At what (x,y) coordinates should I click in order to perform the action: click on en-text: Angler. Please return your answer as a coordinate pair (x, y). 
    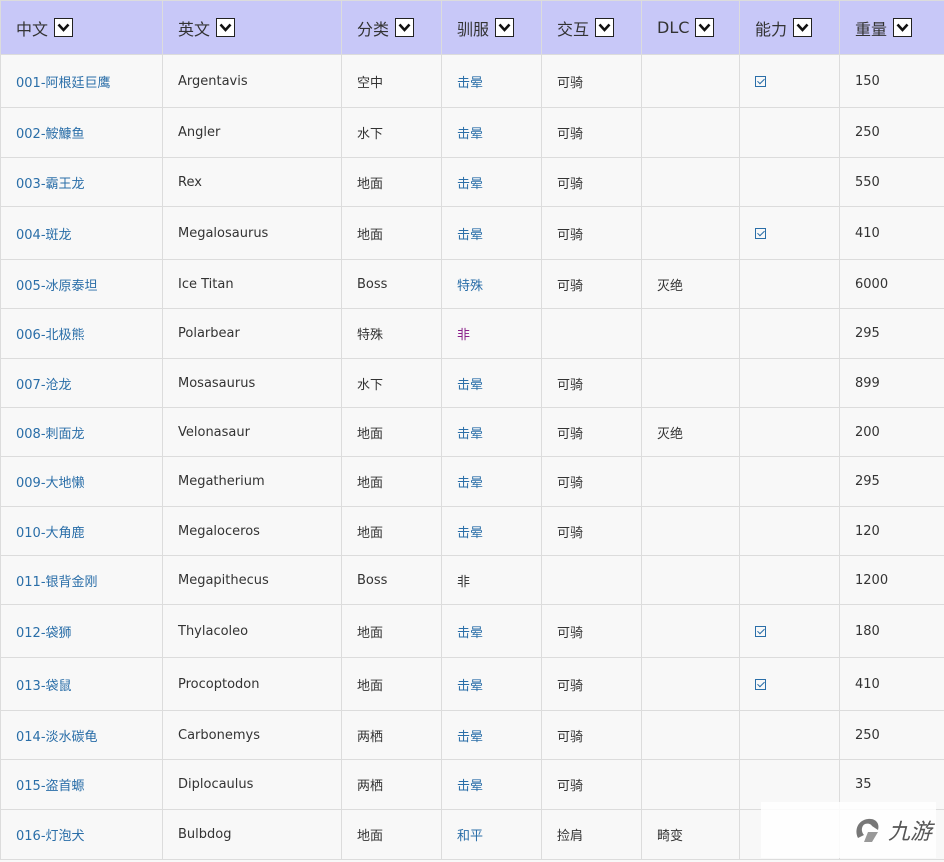
    Looking at the image, I should click on (199, 132).